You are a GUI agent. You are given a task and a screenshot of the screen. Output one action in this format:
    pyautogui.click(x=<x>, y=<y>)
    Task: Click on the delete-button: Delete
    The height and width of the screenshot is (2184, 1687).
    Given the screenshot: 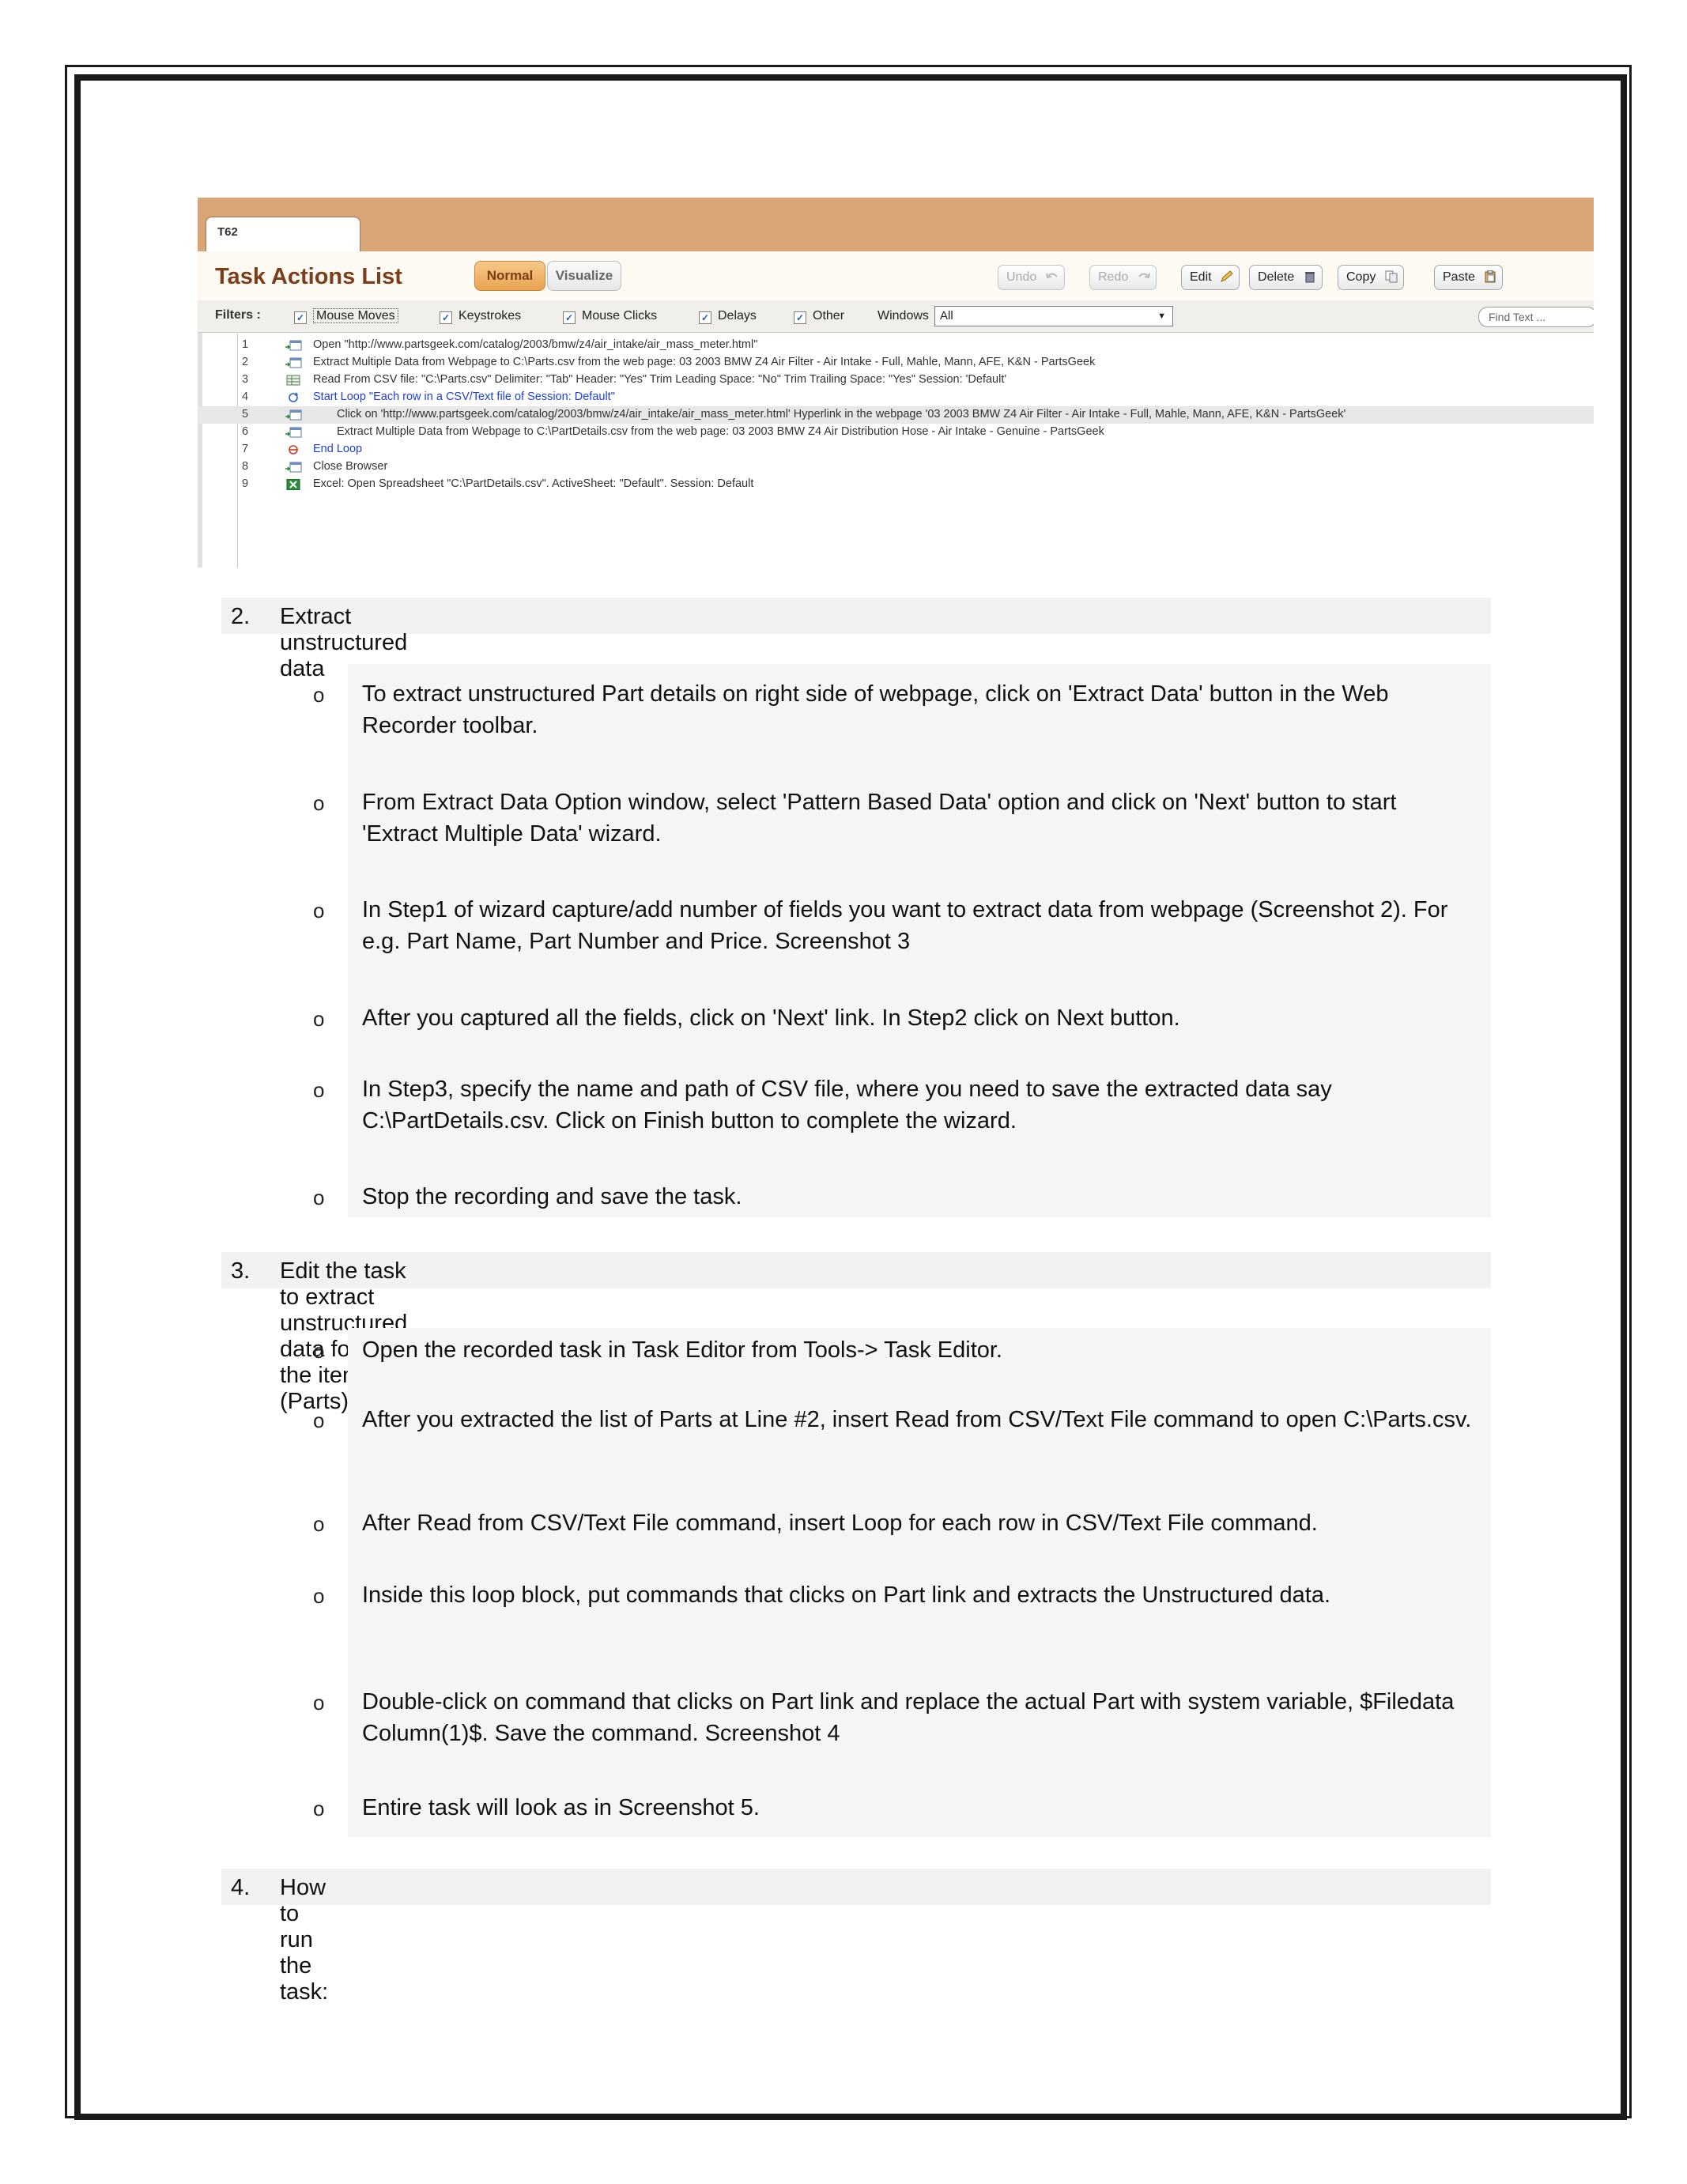 What is the action you would take?
    pyautogui.click(x=1286, y=277)
    